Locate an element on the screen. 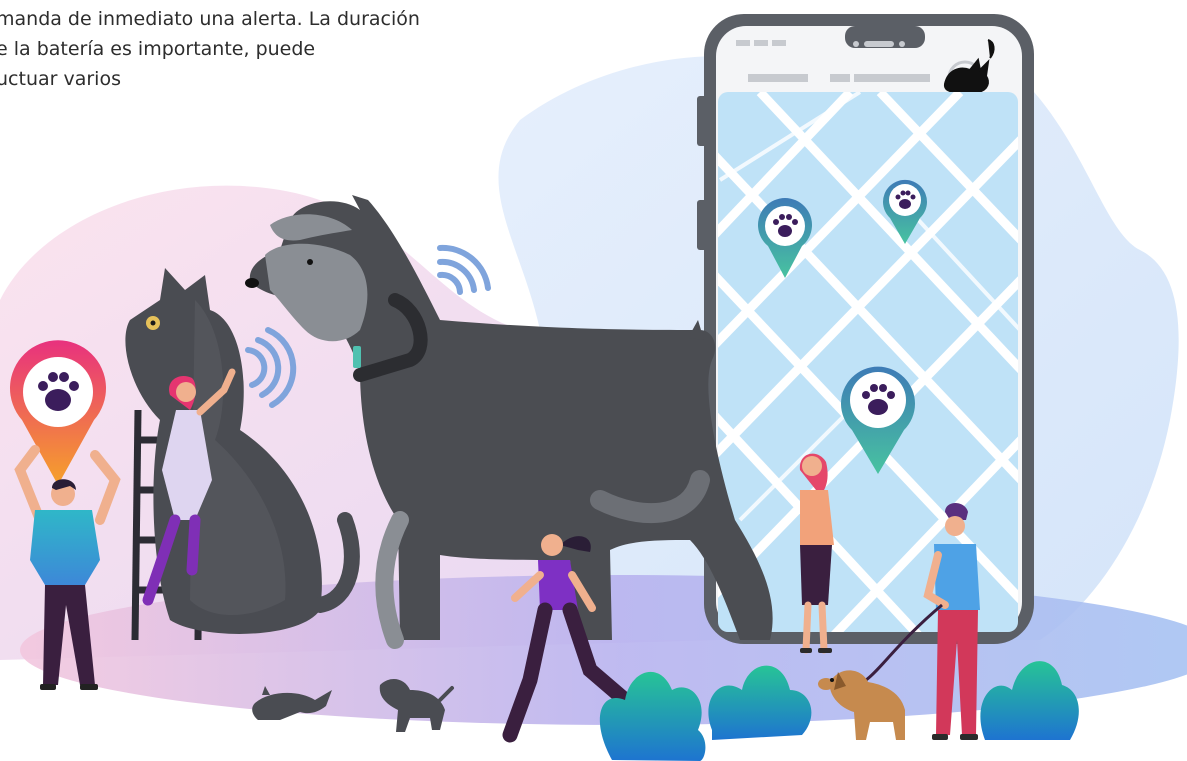 The width and height of the screenshot is (1187, 761). text-line-2: e la batería es importante, puede is located at coordinates (158, 49).